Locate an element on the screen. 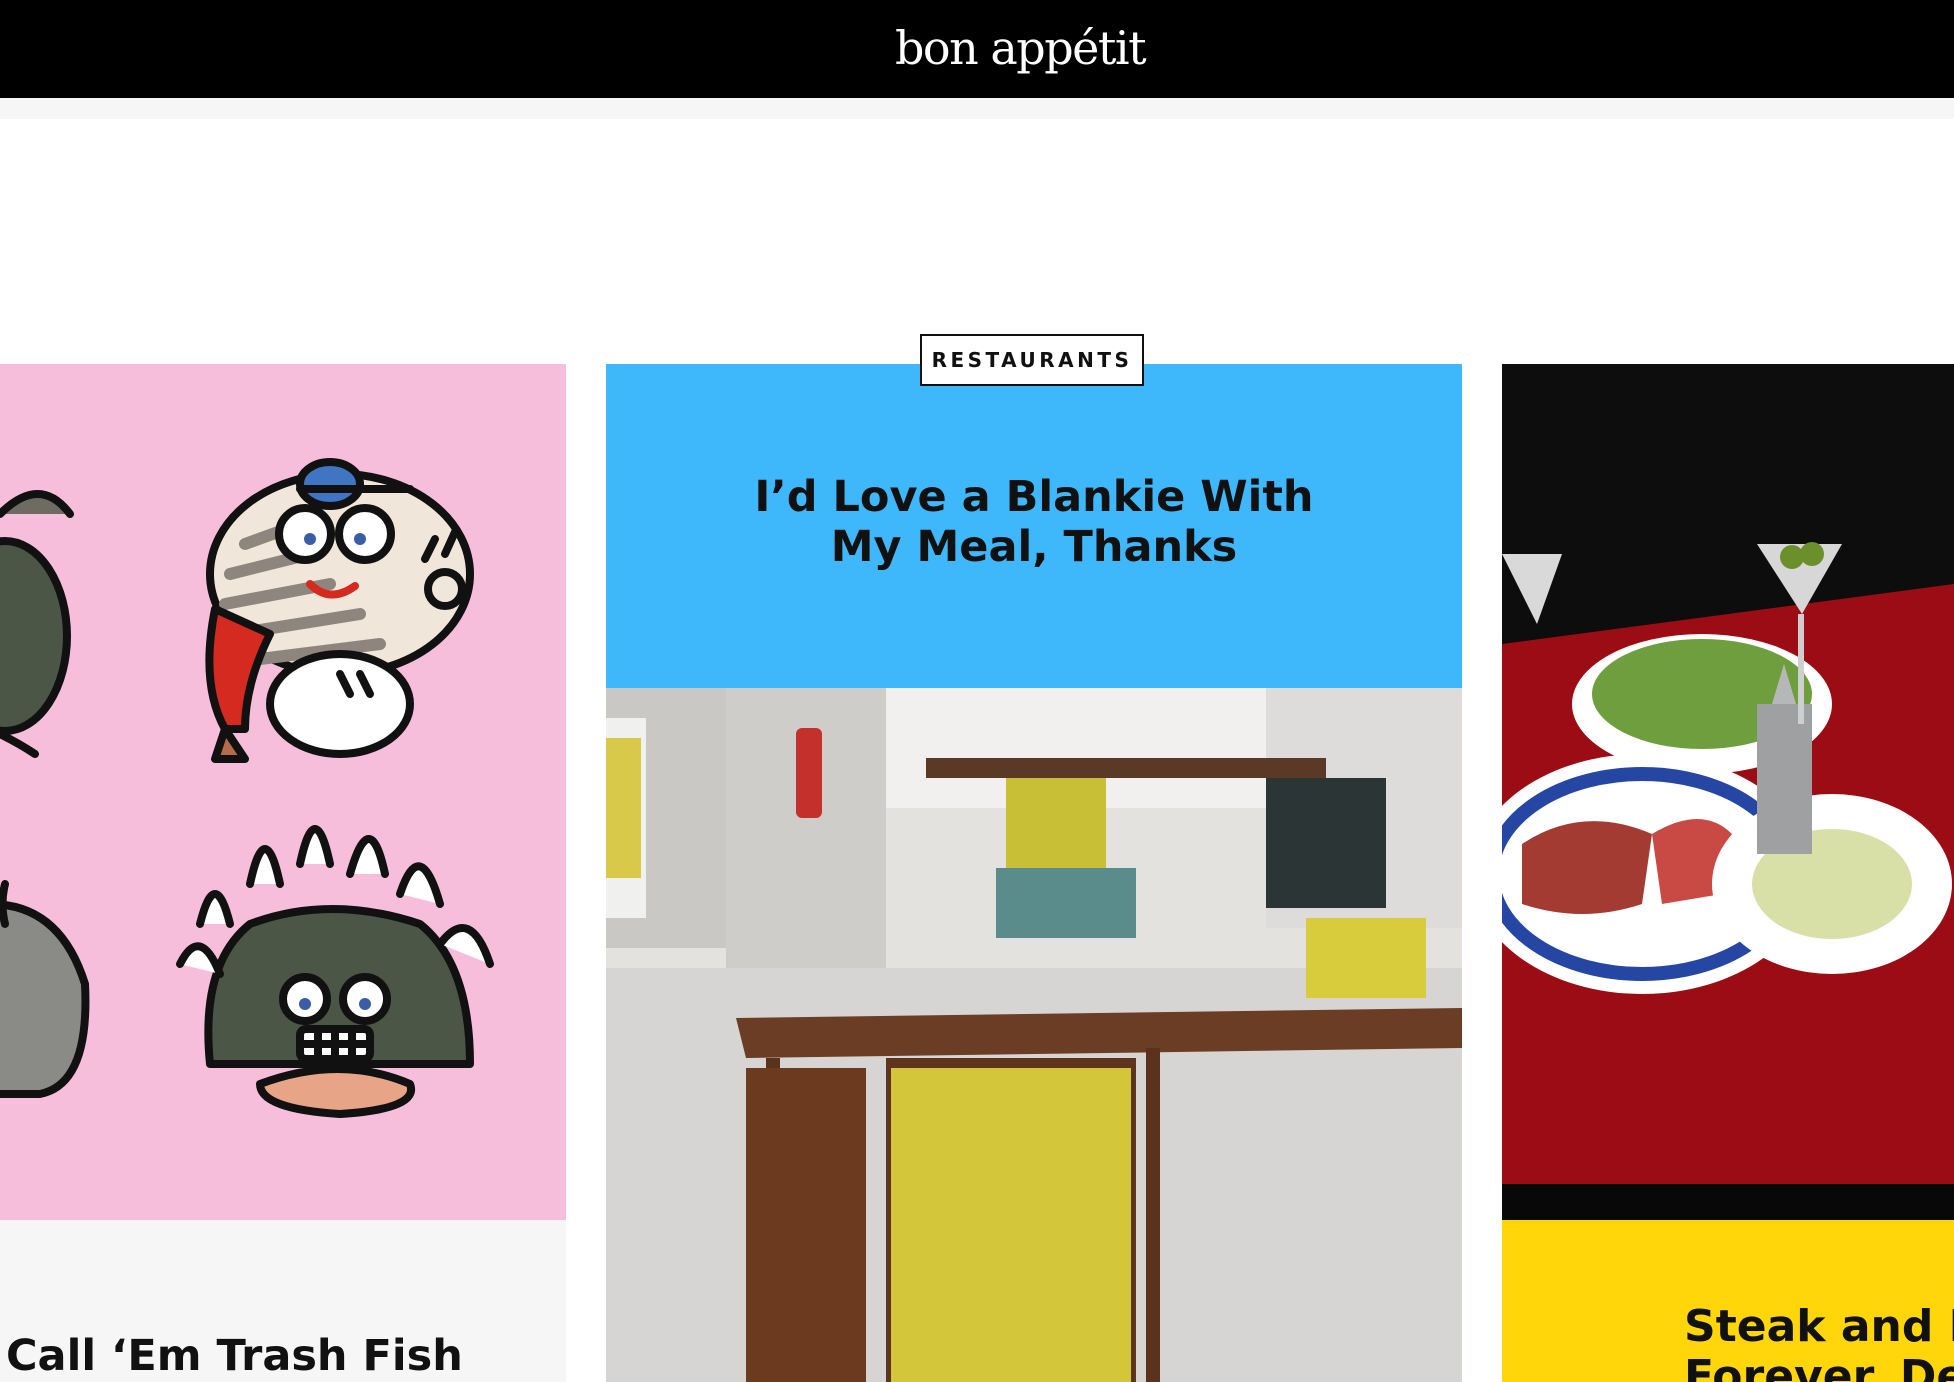  steak-headline: Steak and M Forever, Dea is located at coordinates (1819, 1342).